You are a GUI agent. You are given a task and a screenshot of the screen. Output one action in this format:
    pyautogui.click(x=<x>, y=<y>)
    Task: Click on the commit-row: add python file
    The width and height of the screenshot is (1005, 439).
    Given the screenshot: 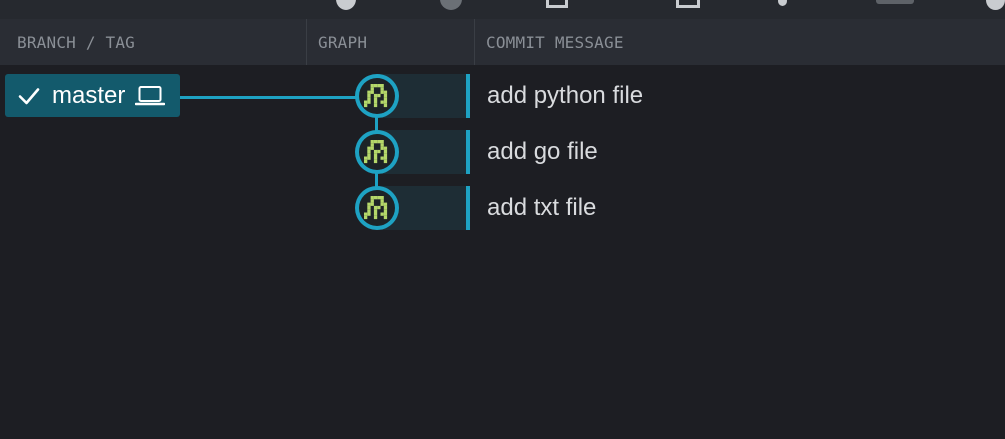 What is the action you would take?
    pyautogui.click(x=502, y=96)
    